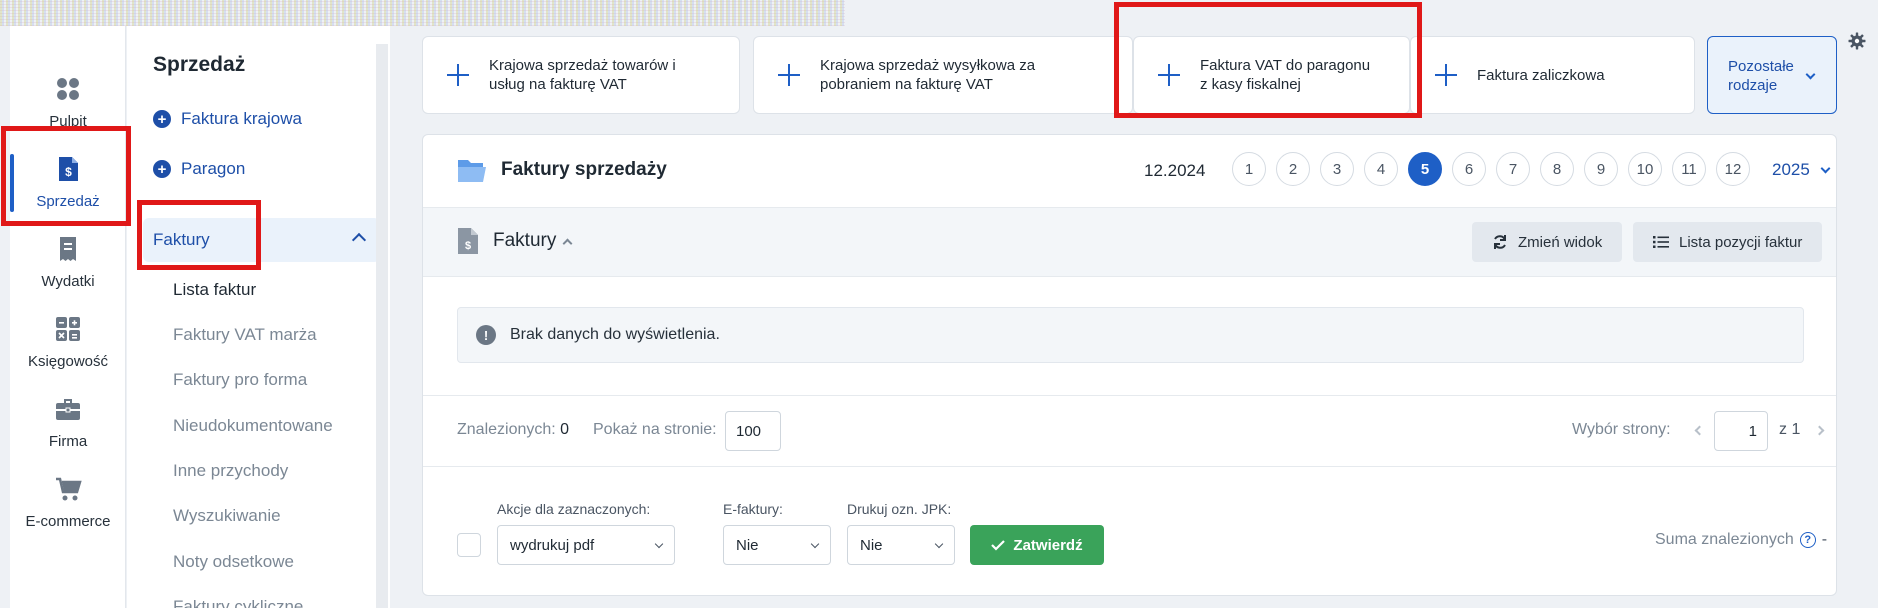 This screenshot has height=608, width=1878. Describe the element at coordinates (1500, 242) in the screenshot. I see `refresh-icon` at that location.